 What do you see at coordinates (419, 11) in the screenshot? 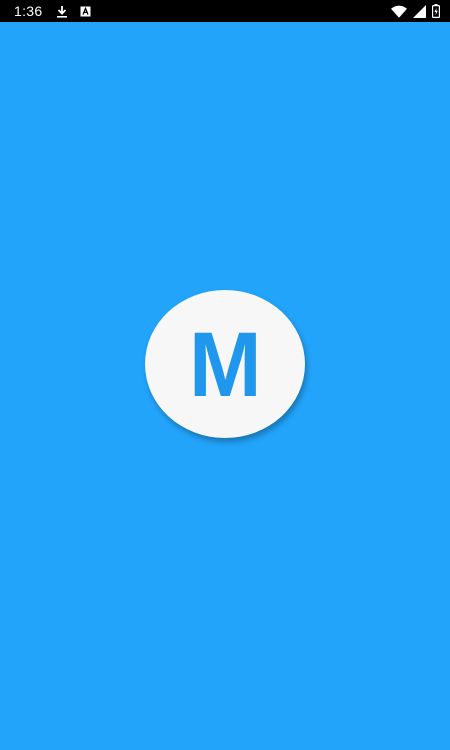
I see `signal-icon` at bounding box center [419, 11].